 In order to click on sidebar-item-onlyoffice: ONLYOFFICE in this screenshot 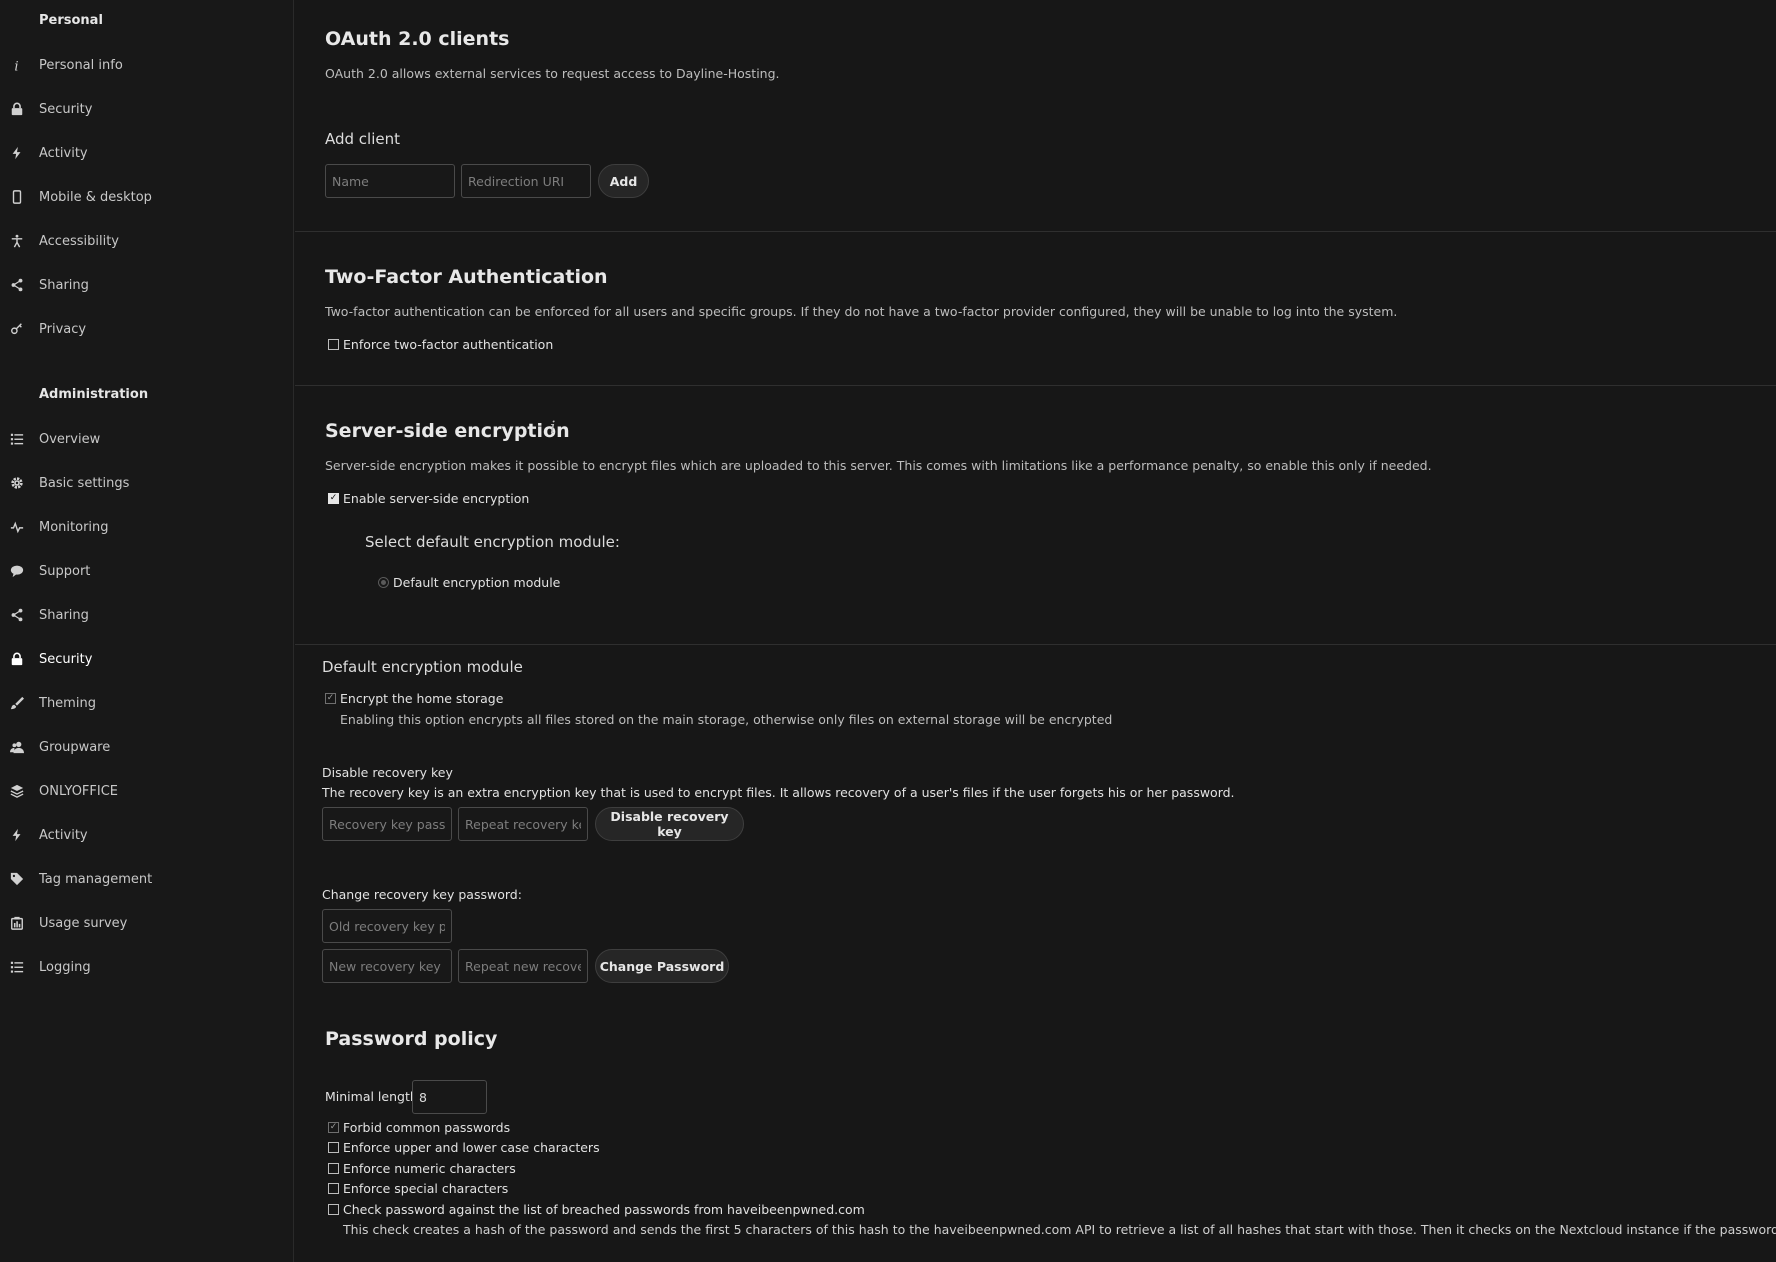, I will do `click(146, 791)`.